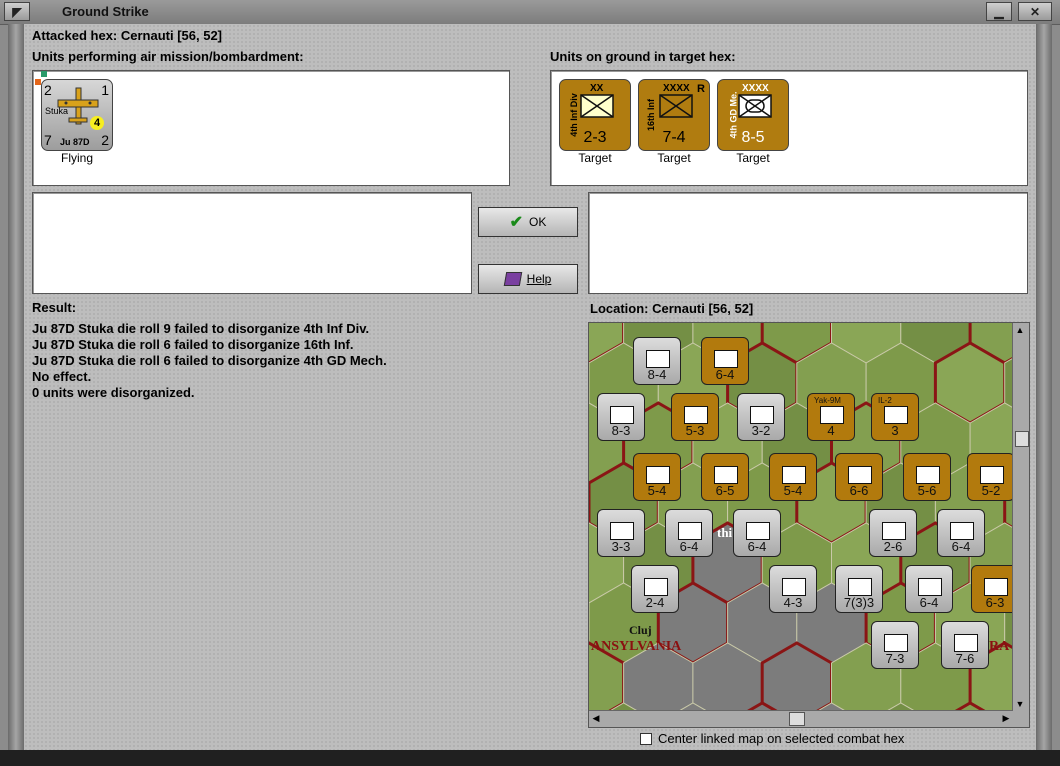 This screenshot has width=1060, height=766. I want to click on scroll-up-icon: ▲, so click(1020, 330).